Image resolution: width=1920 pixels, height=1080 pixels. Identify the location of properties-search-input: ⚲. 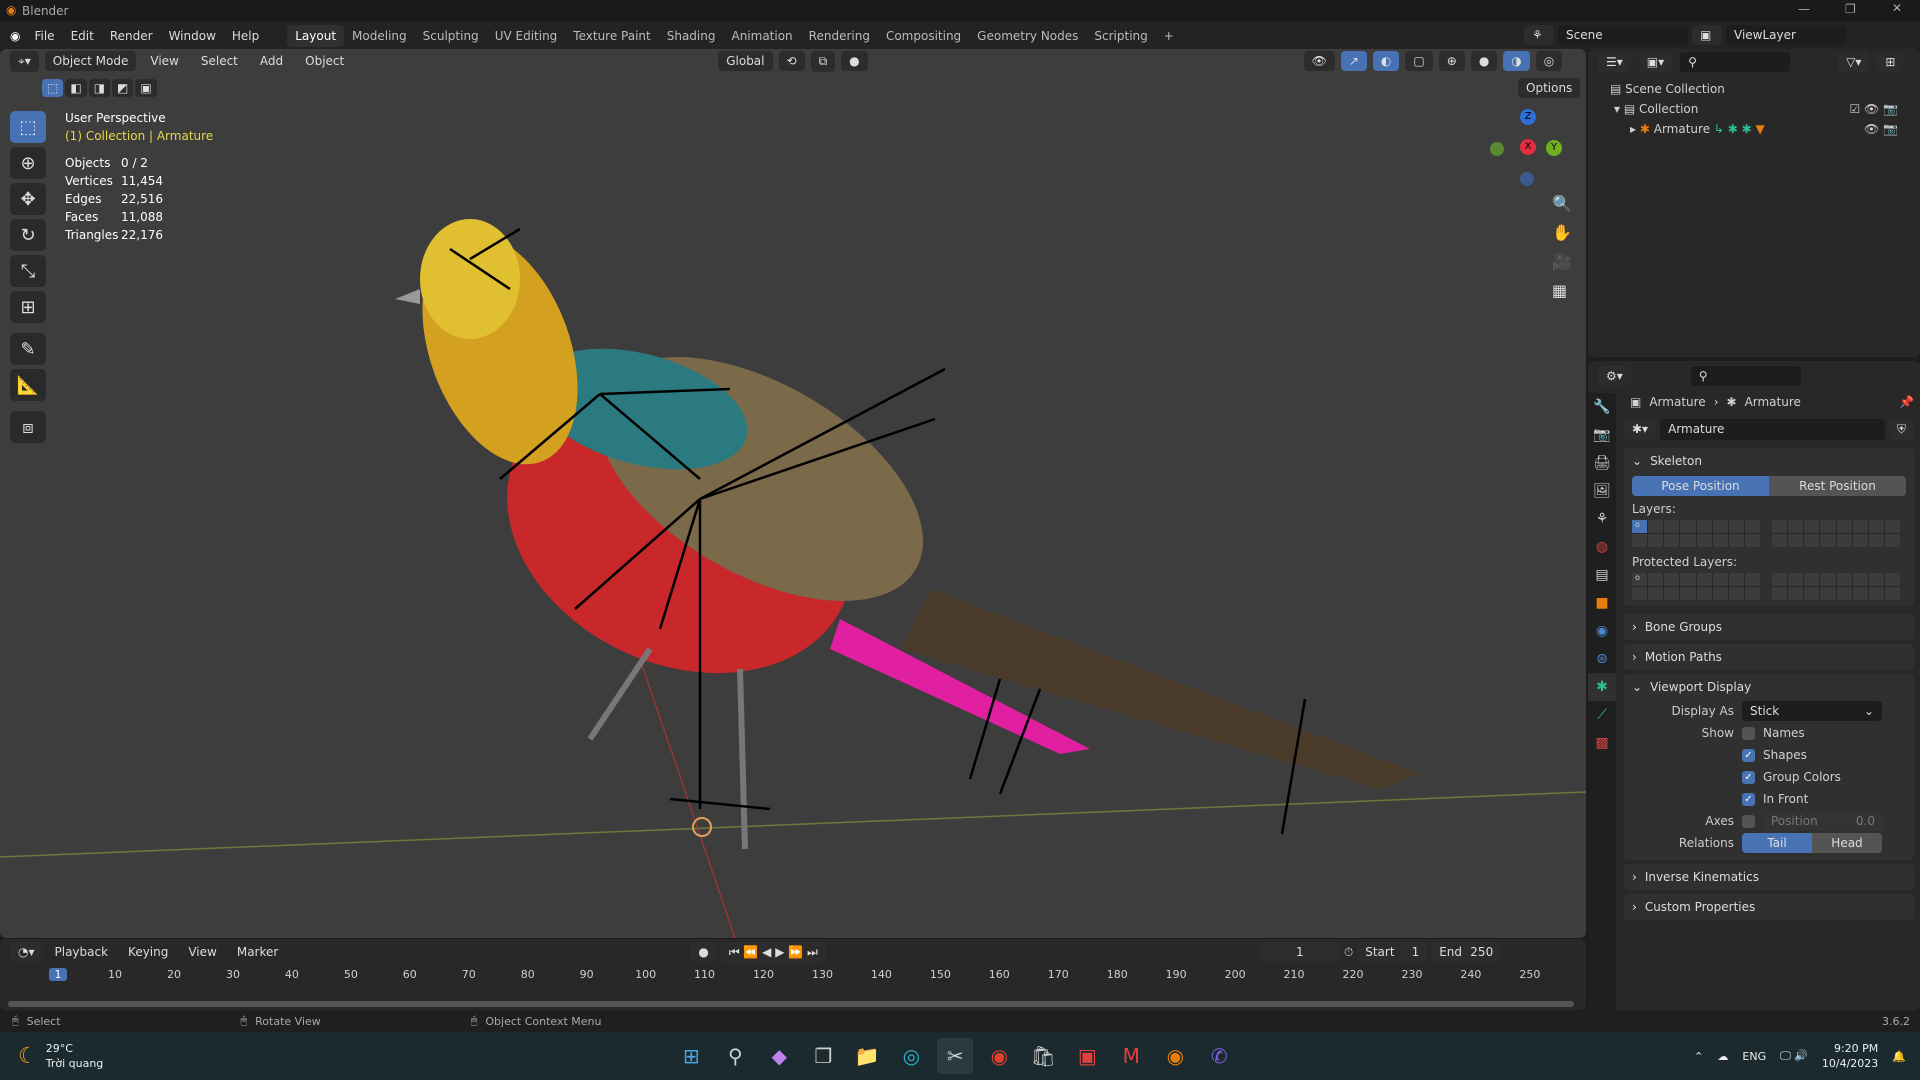
(1745, 376).